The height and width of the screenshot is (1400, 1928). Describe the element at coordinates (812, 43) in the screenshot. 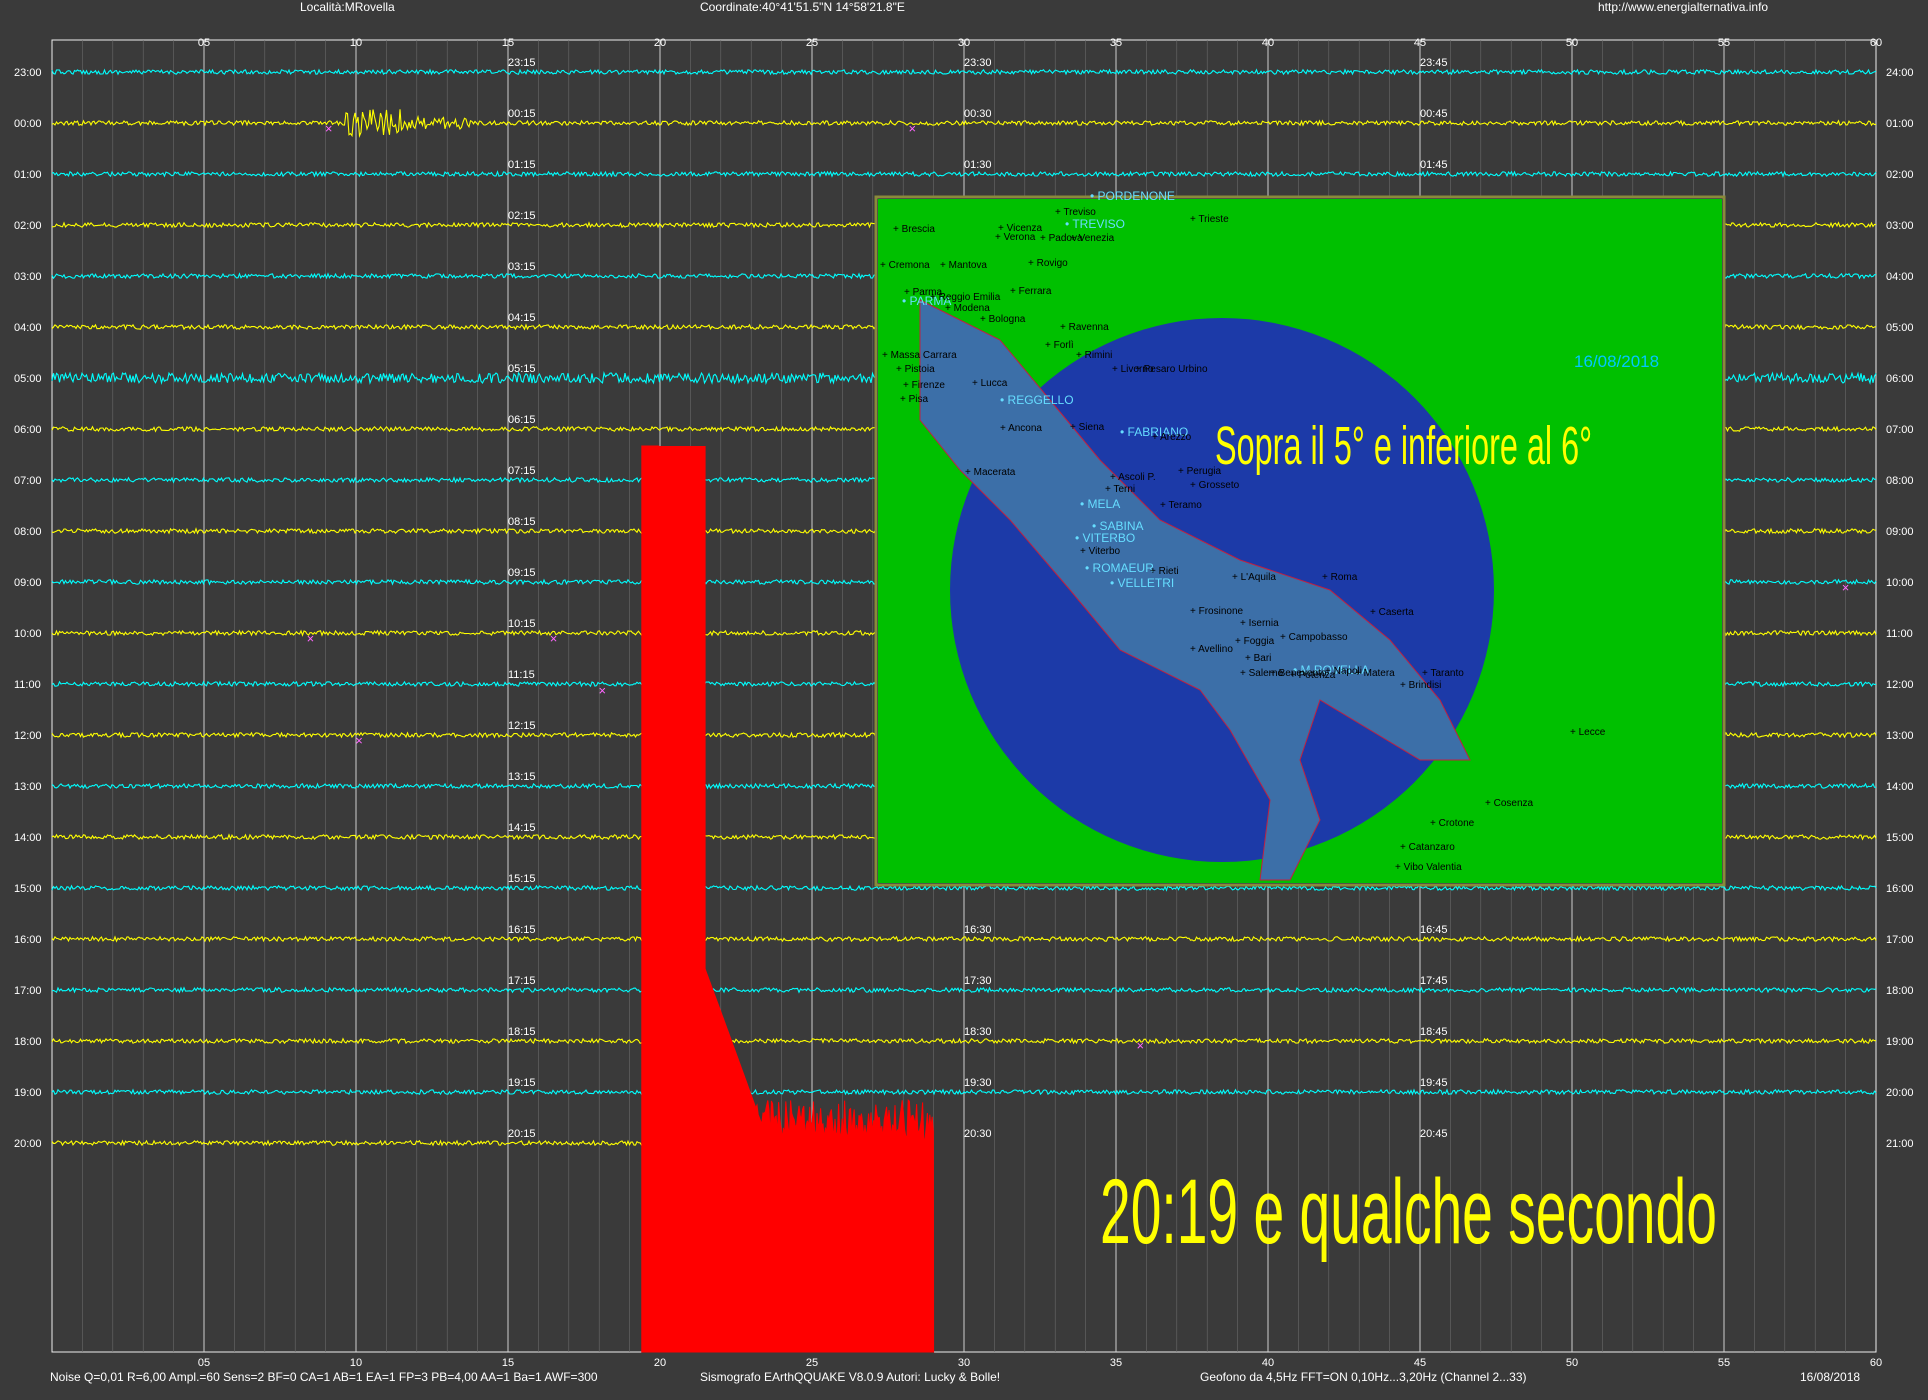

I see `minute-tick-top: 25` at that location.